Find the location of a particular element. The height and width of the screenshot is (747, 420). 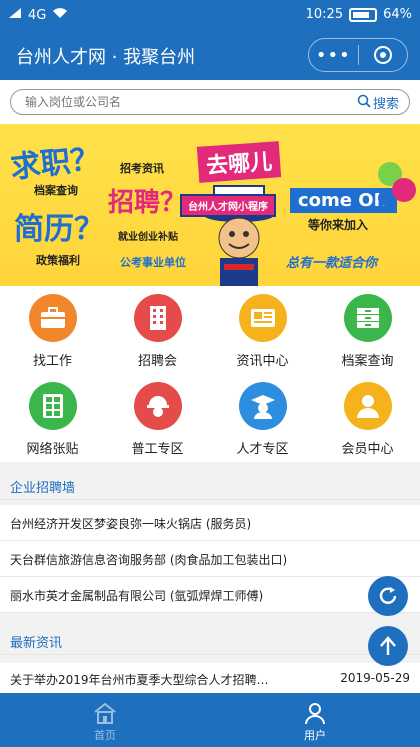

home-icon is located at coordinates (105, 713).